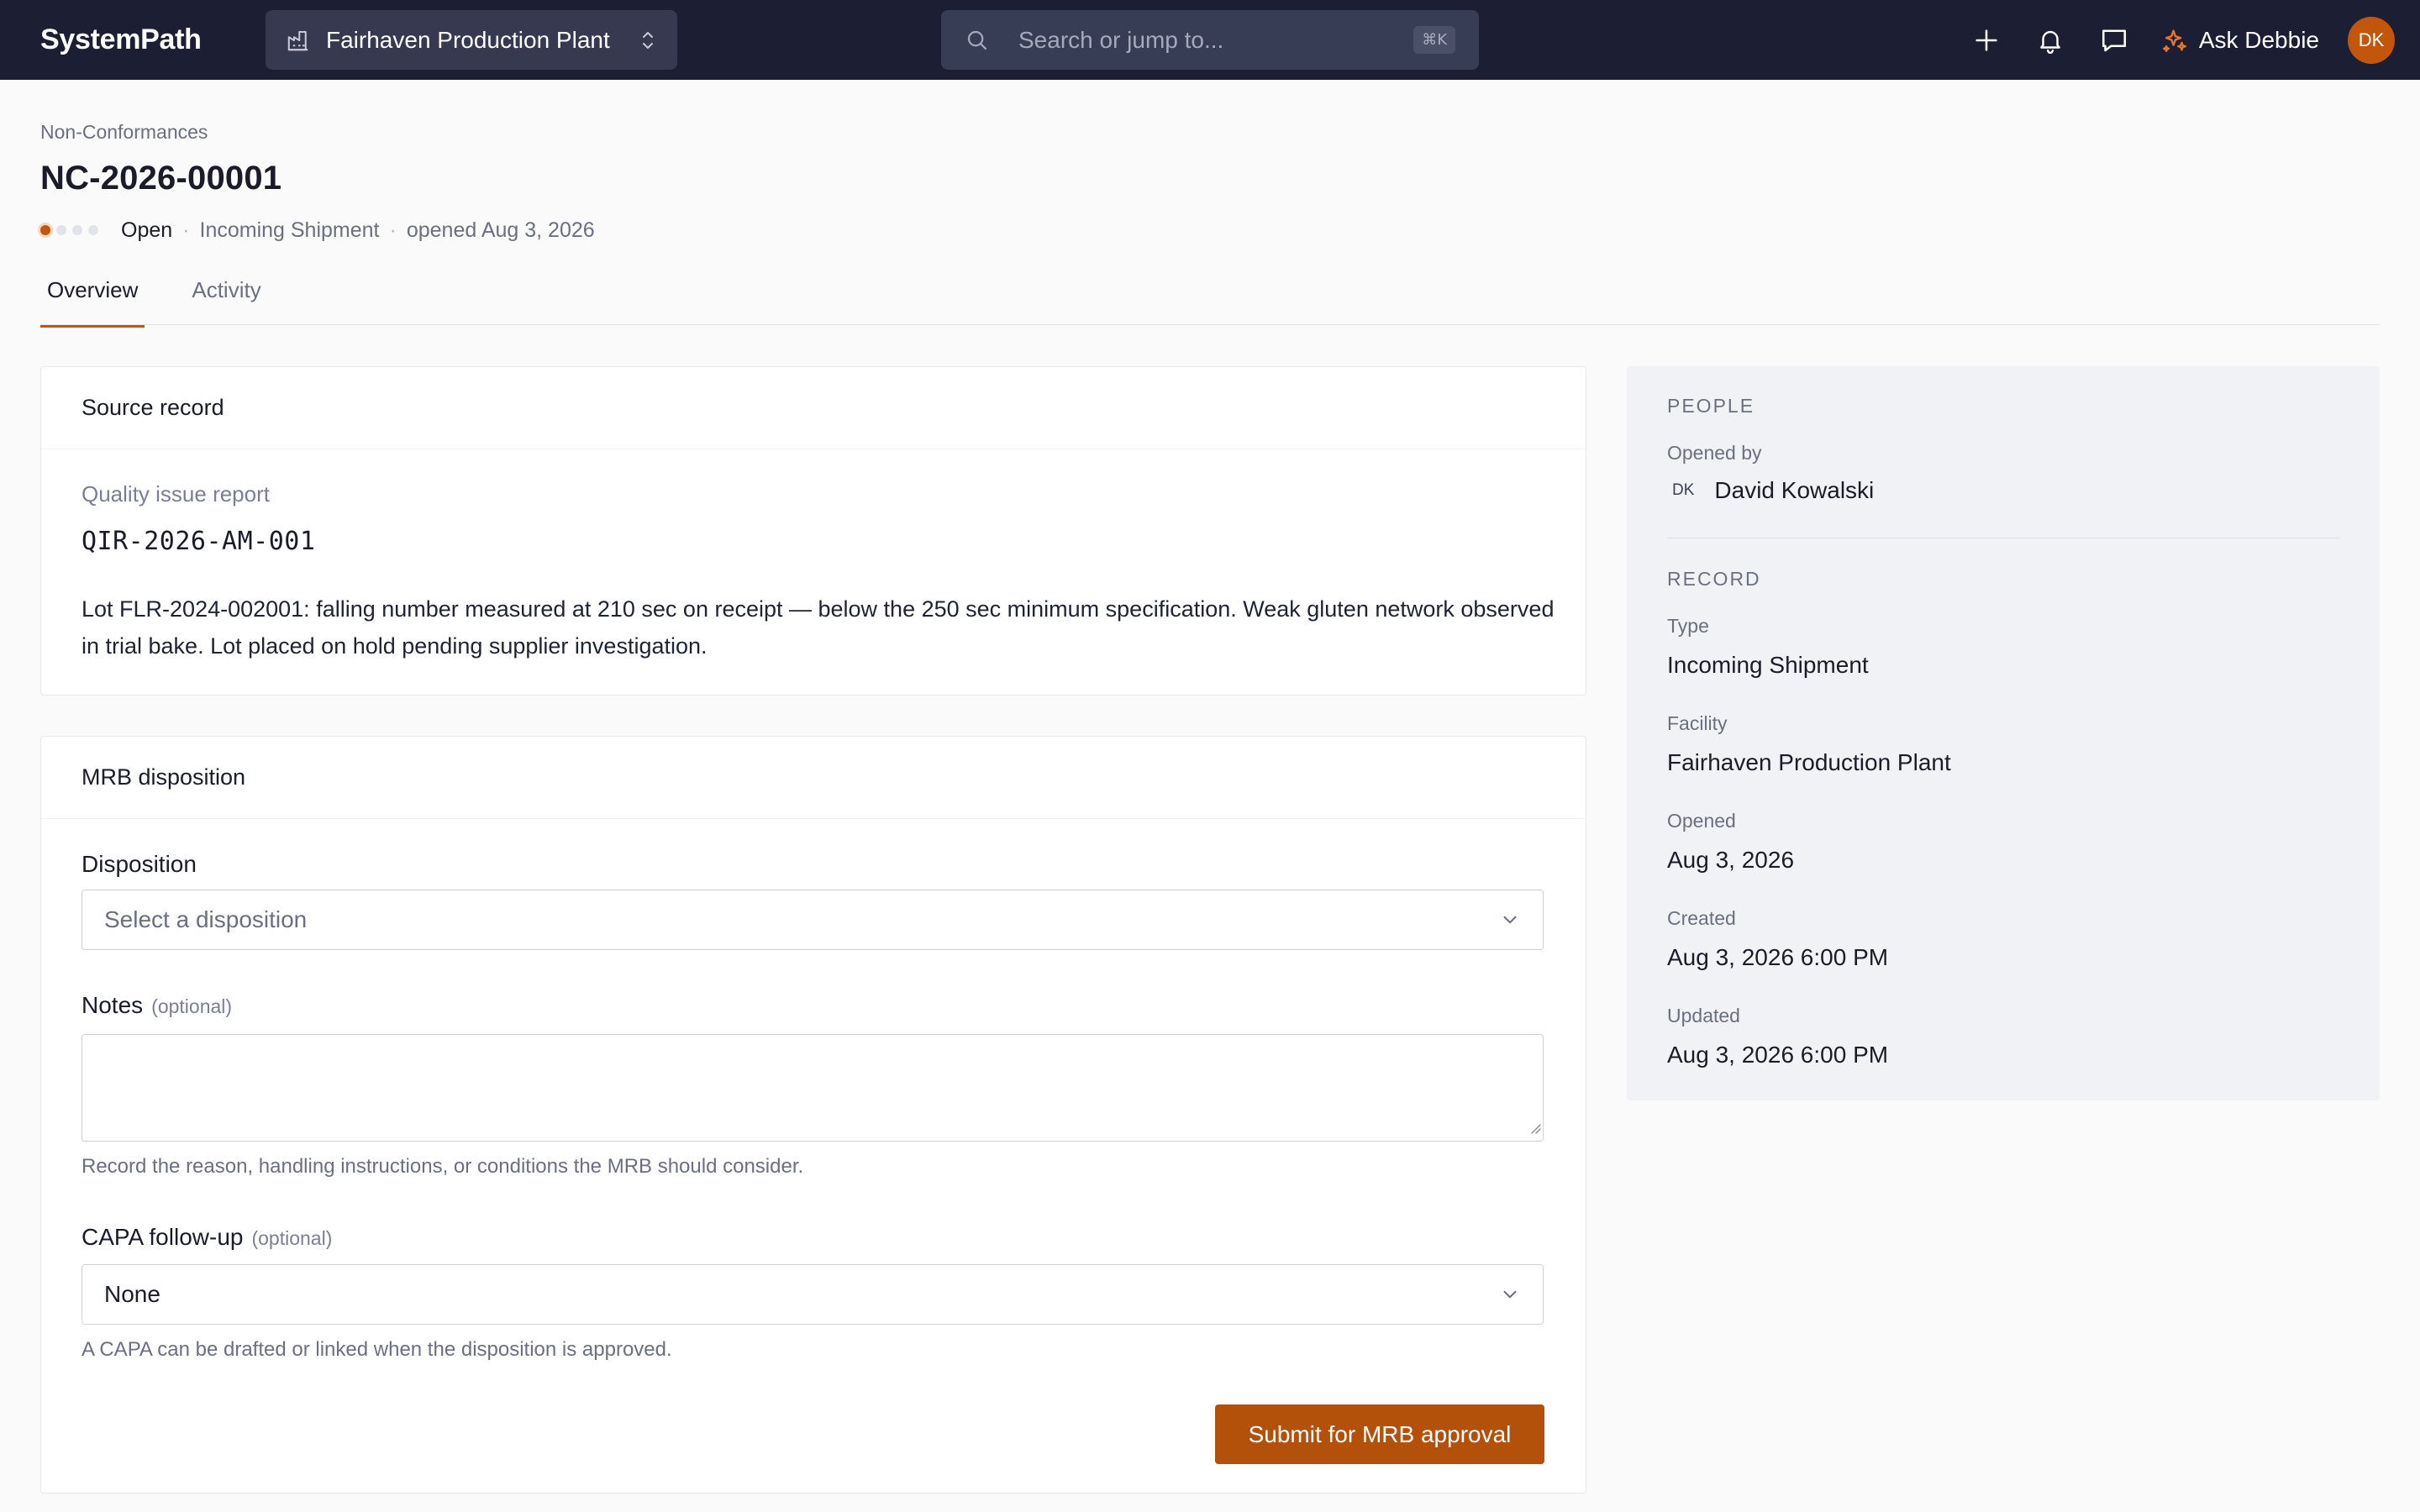 The image size is (2420, 1512). Describe the element at coordinates (500, 230) in the screenshot. I see `opened-date: opened Aug 3, 2026` at that location.